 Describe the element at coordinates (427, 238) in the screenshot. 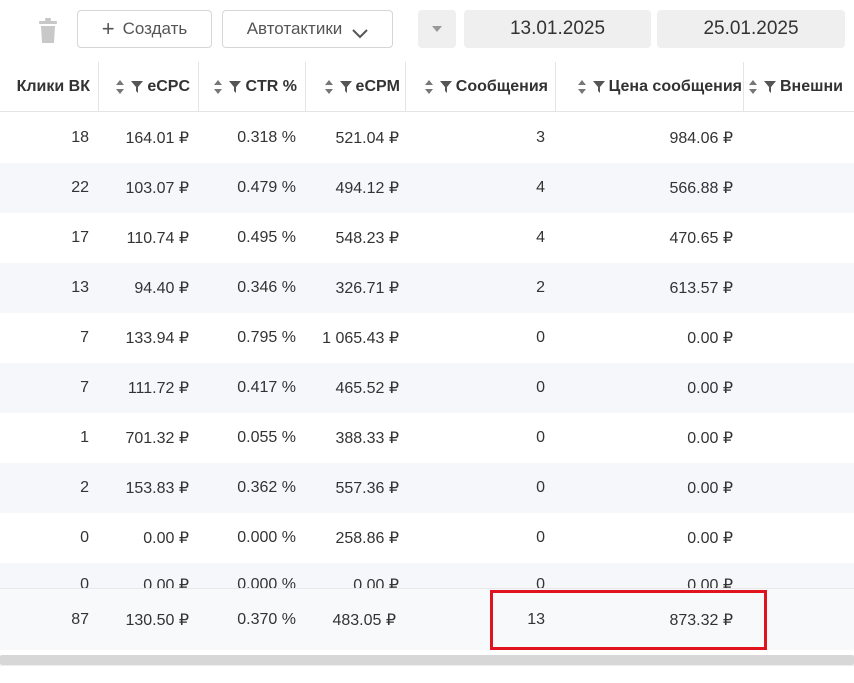

I see `table-row: 17 110.74 ₽ 0.495 % 548.23 ₽ 4 470.65 ₽` at that location.